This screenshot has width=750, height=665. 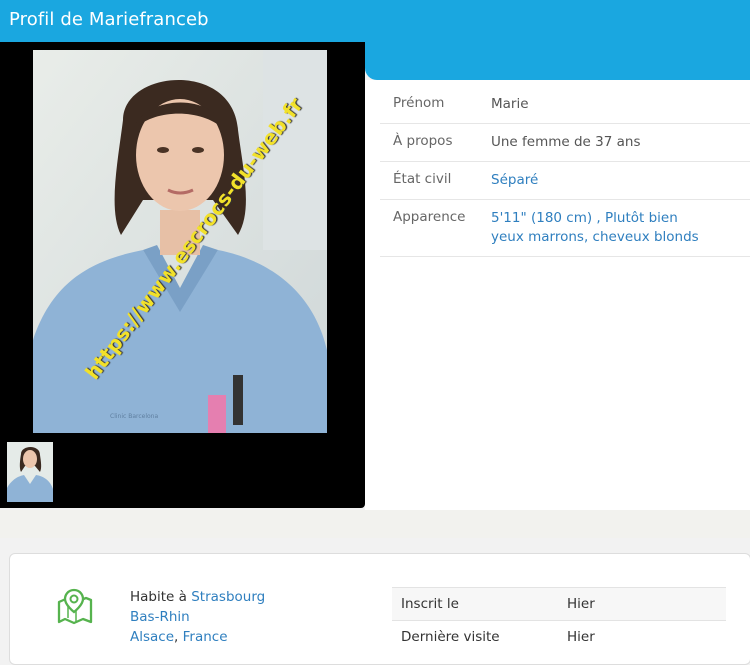 What do you see at coordinates (584, 218) in the screenshot?
I see `appearance-height-link: 5'11" (180 cm) , Plutôt bien` at bounding box center [584, 218].